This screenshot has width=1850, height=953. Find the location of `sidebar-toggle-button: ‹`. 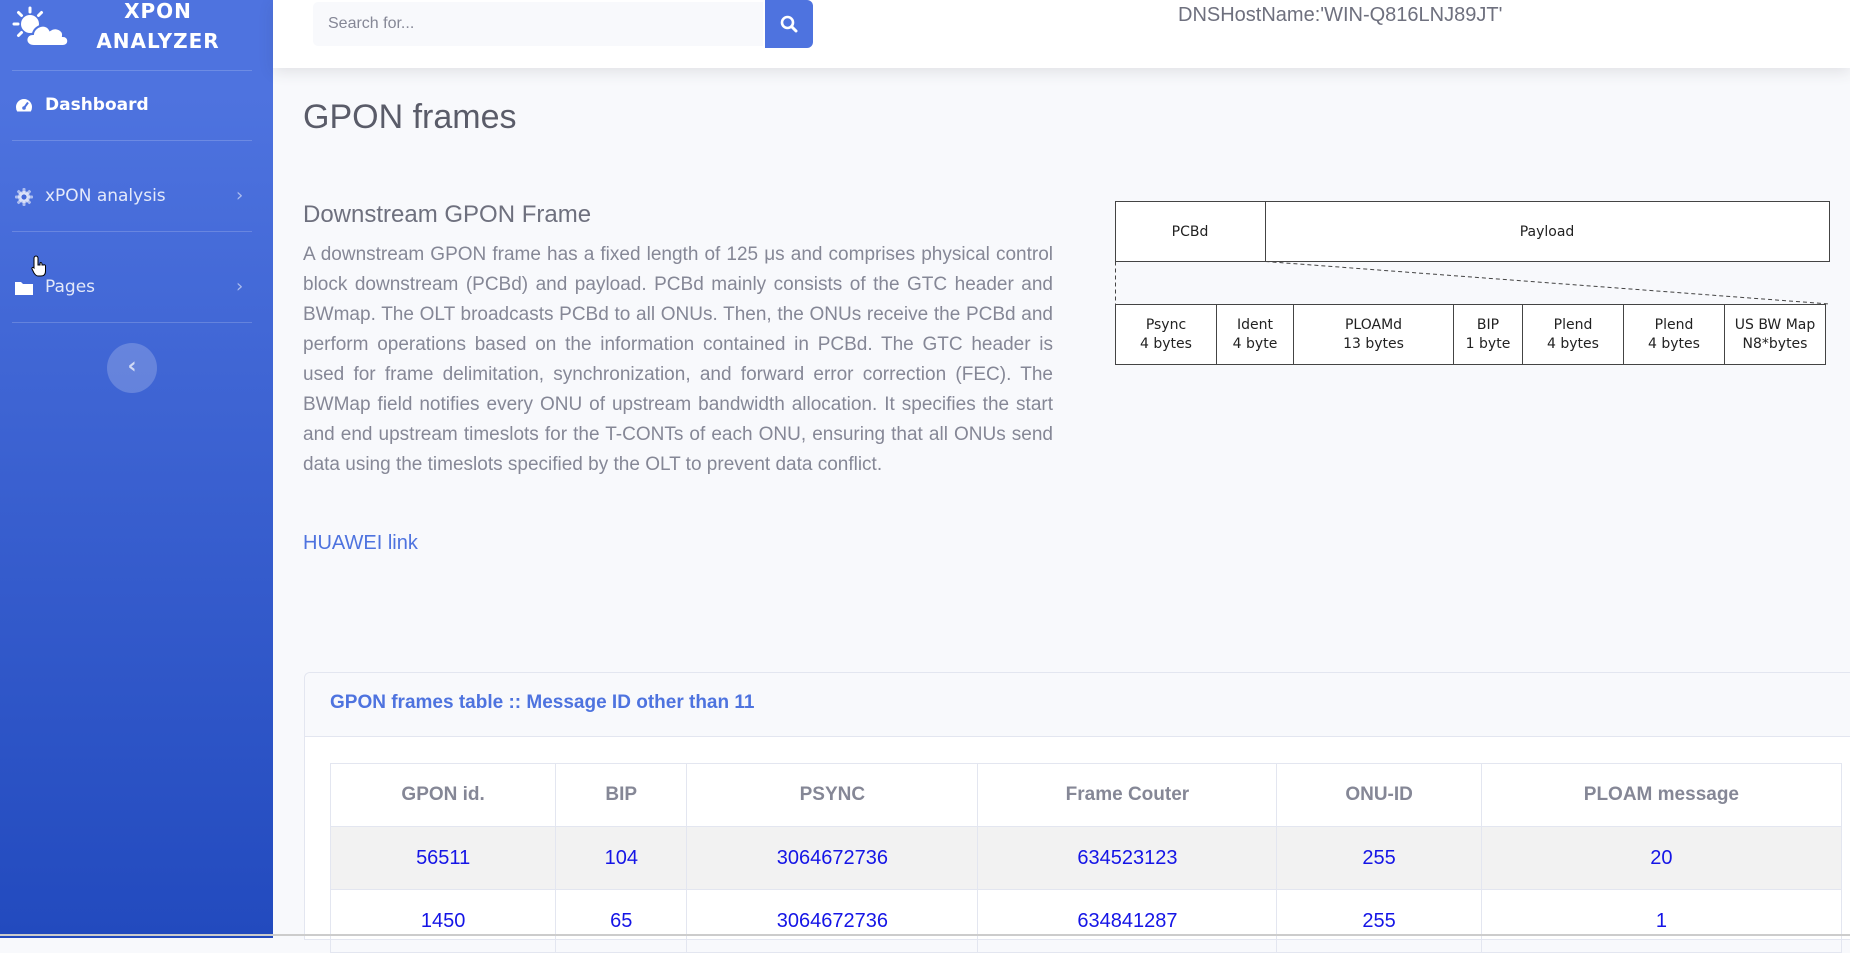

sidebar-toggle-button: ‹ is located at coordinates (132, 368).